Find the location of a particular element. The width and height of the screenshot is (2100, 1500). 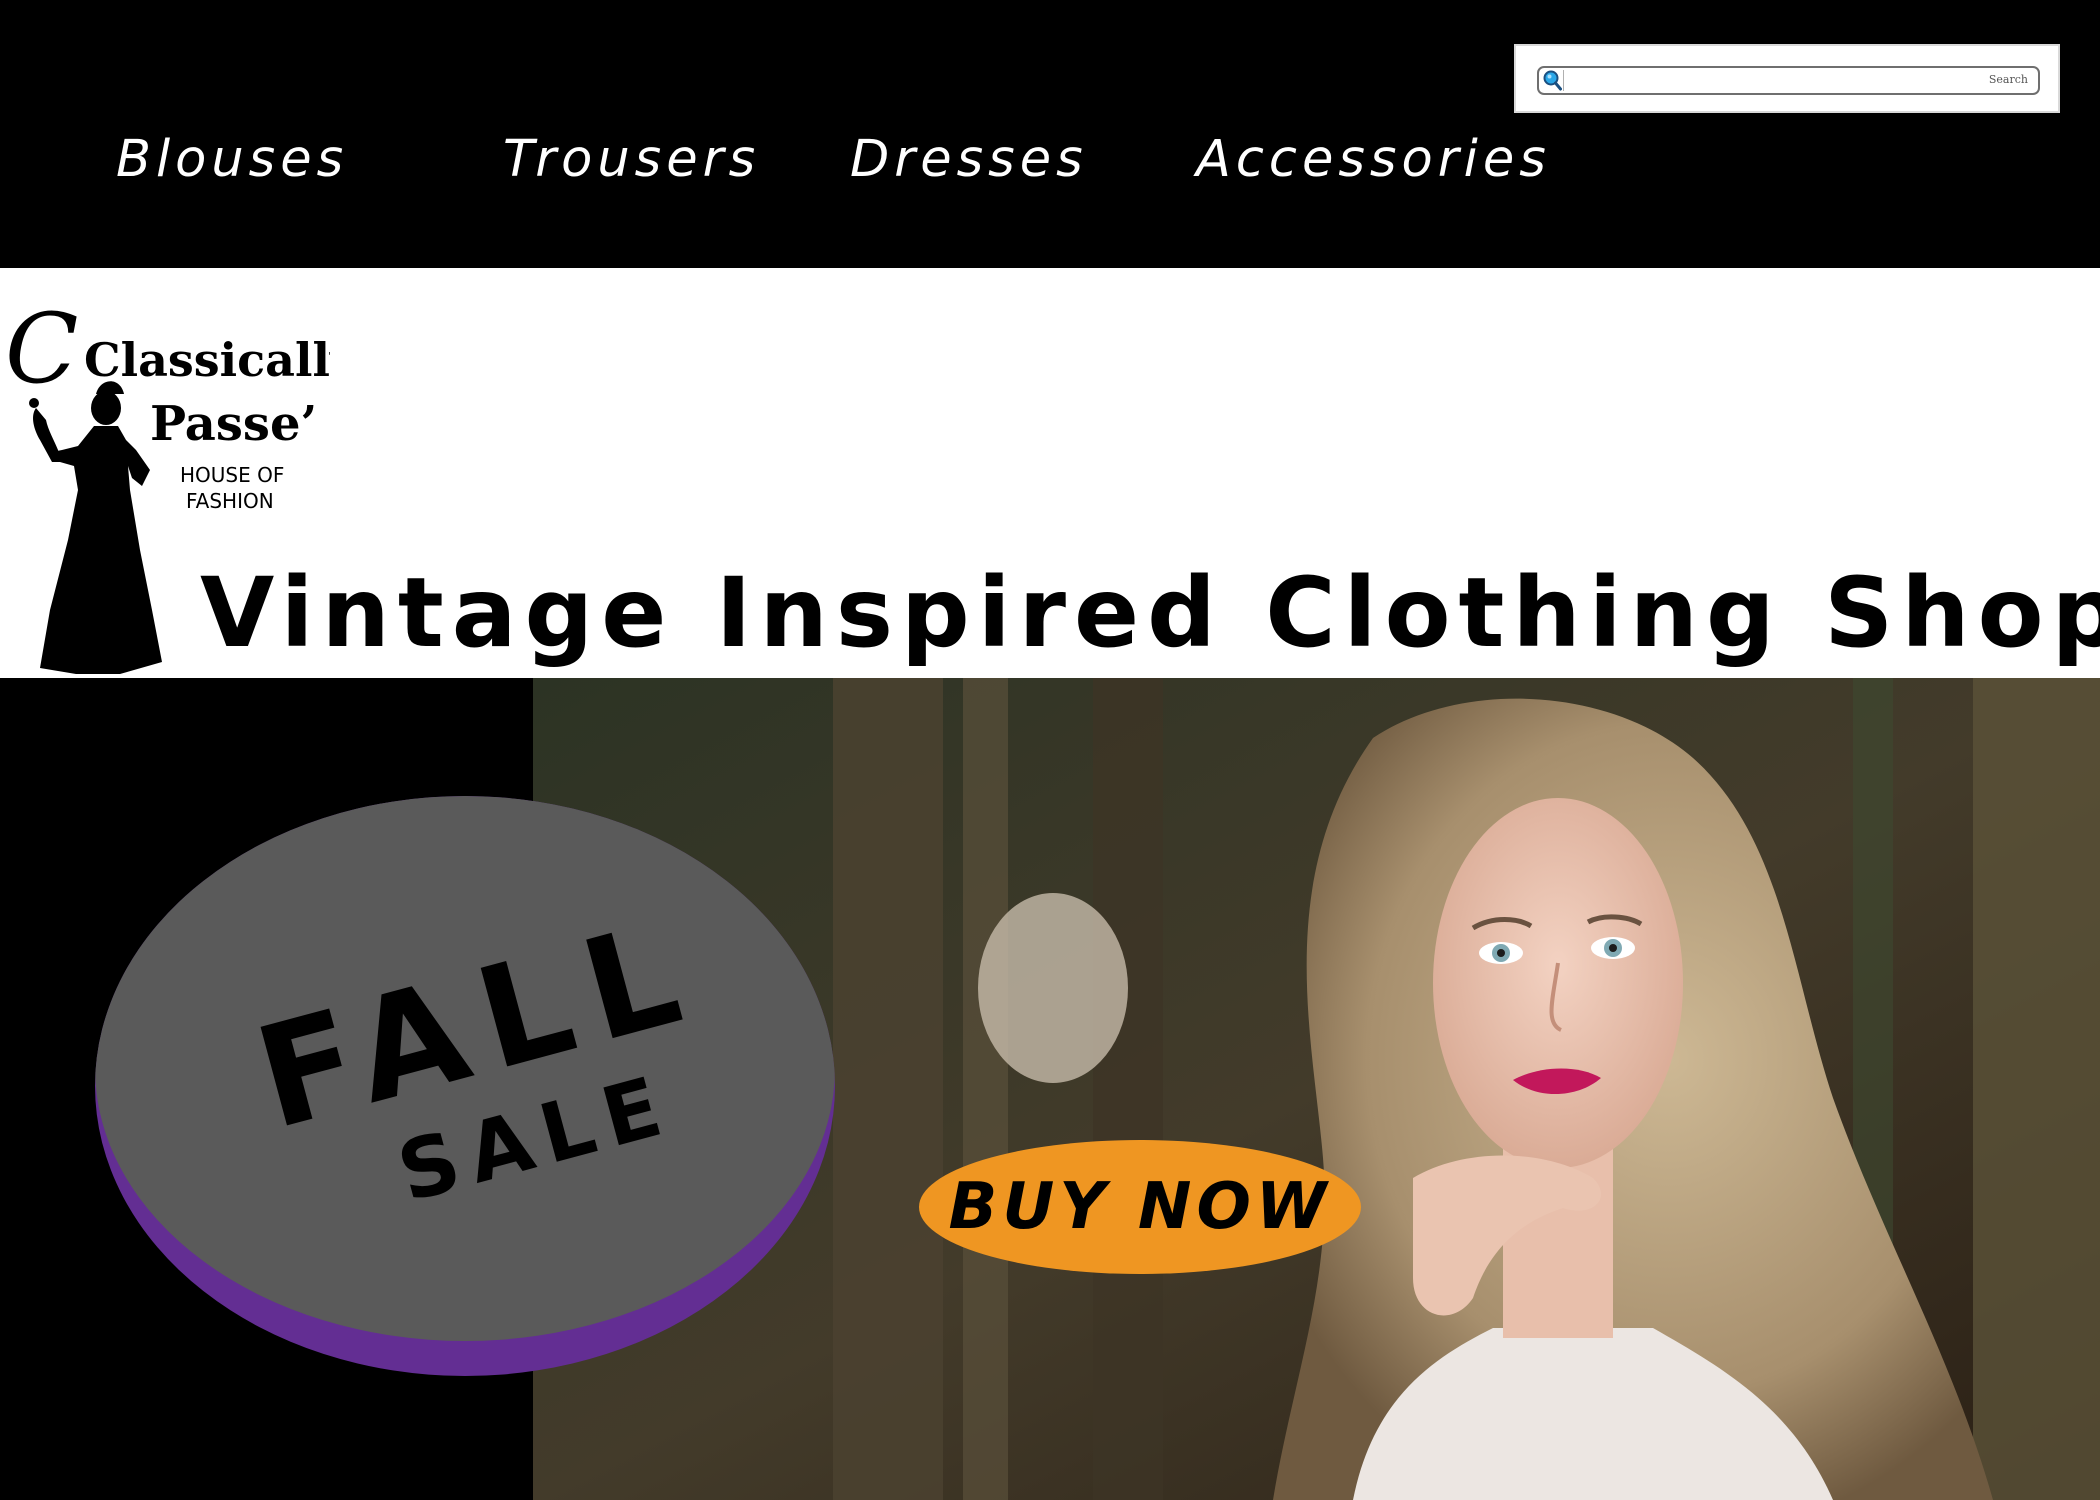

logo-title: Classically is located at coordinates (207, 360).